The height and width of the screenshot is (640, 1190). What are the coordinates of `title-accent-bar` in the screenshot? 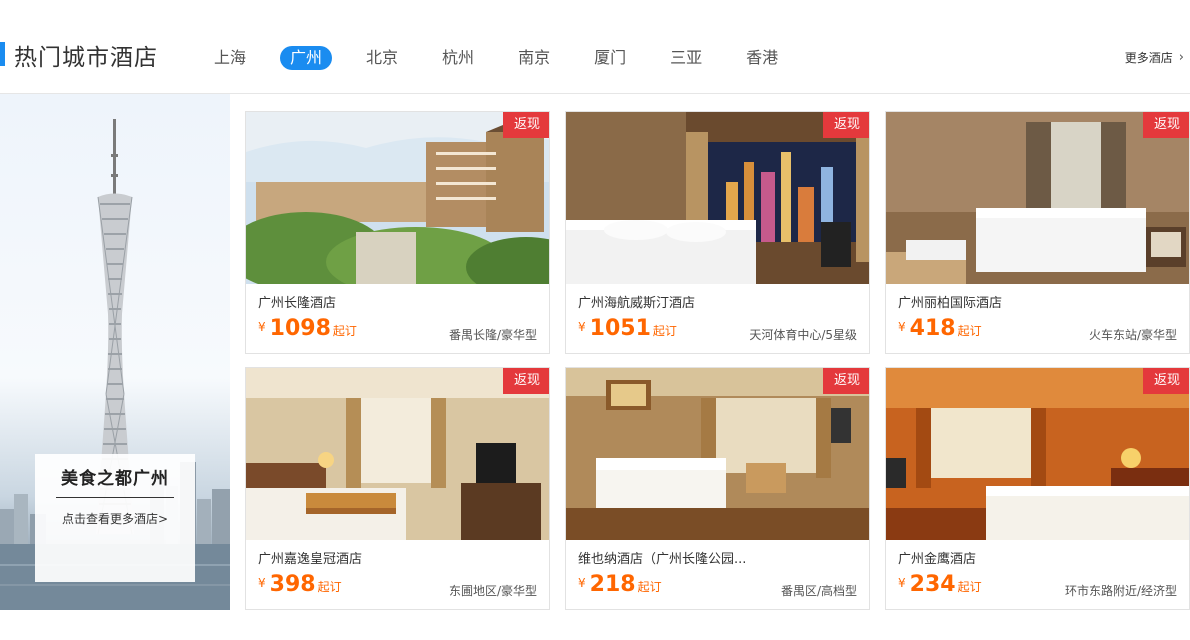 It's located at (2, 54).